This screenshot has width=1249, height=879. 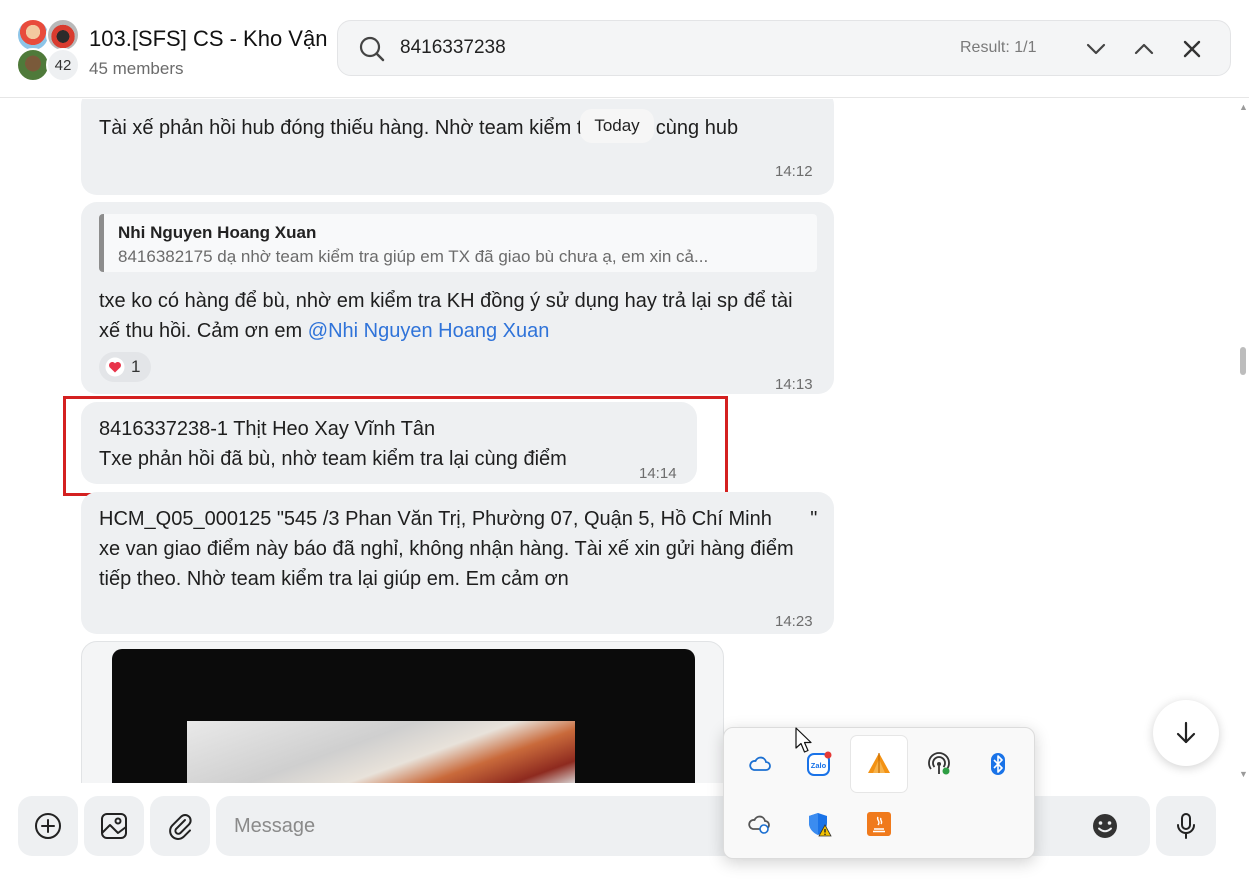 I want to click on voice-button, so click(x=1186, y=826).